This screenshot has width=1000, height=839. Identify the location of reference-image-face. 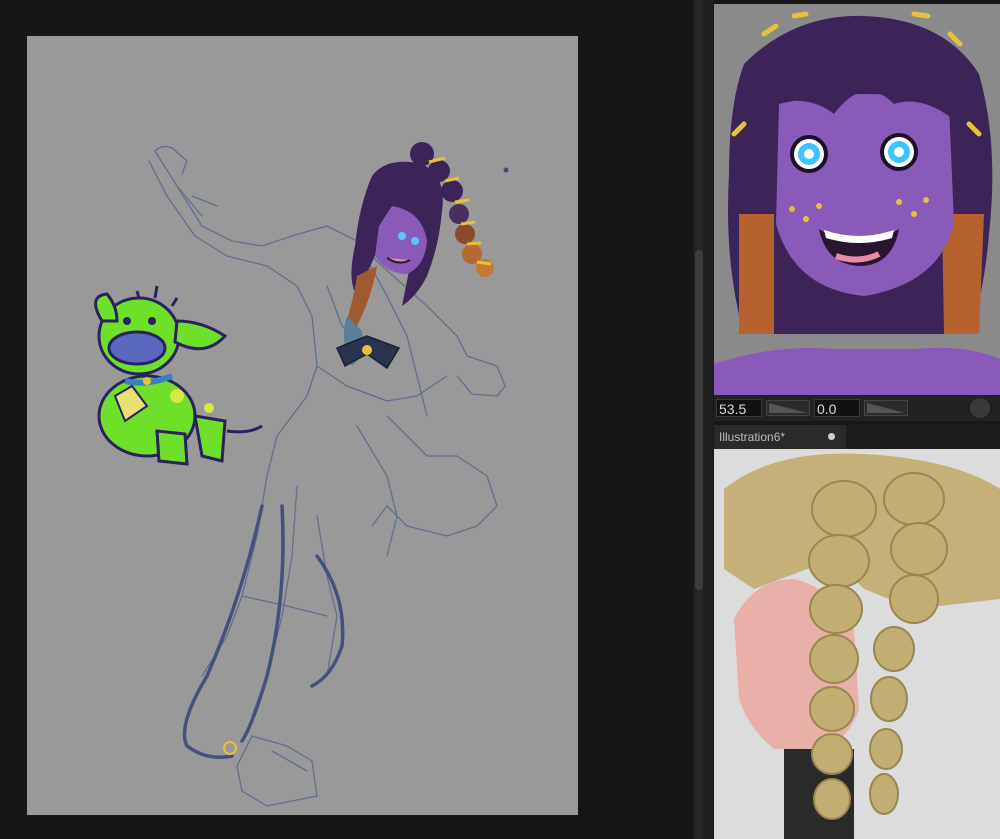
(857, 199).